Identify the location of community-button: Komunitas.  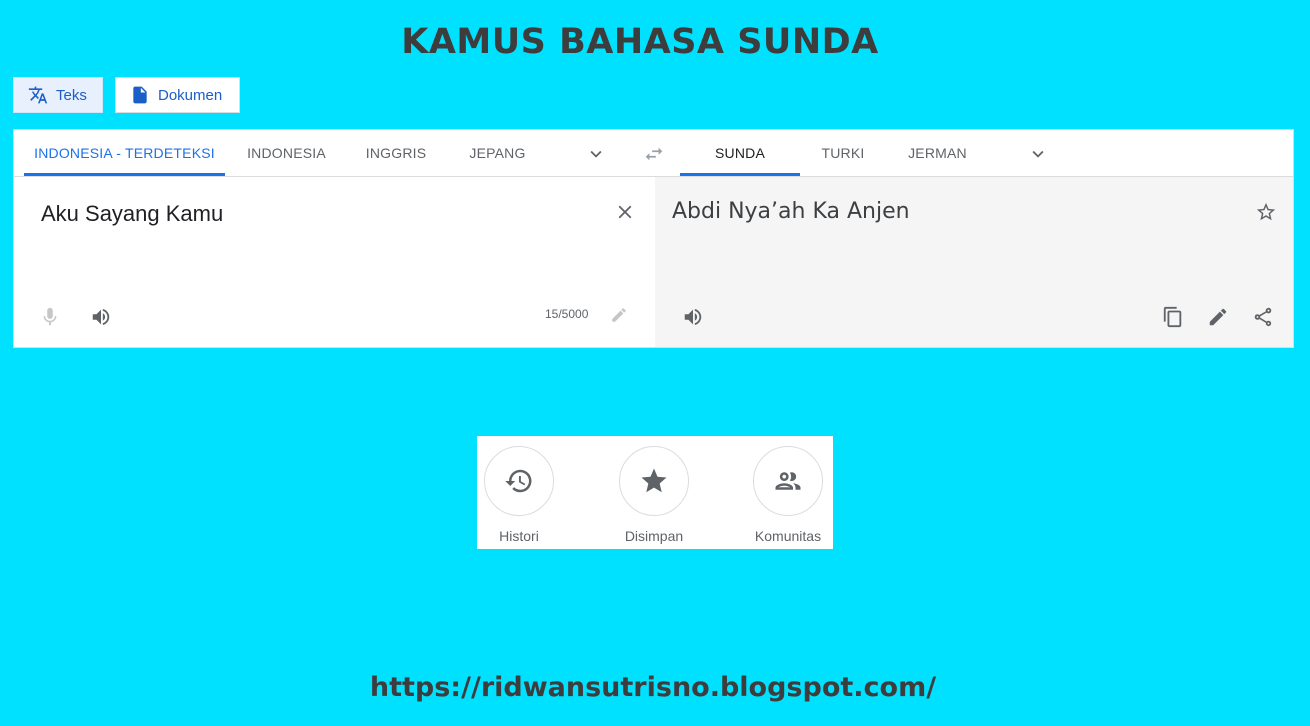
(788, 495).